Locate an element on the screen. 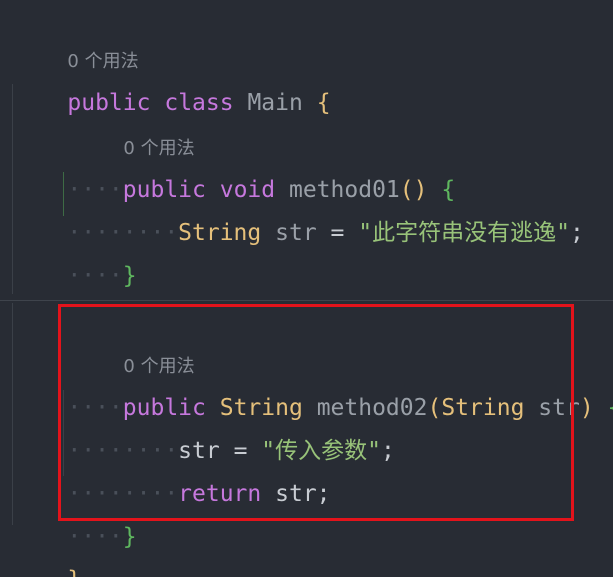  code-line: ········String str = "此字符串没有逃逸"; is located at coordinates (297, 209).